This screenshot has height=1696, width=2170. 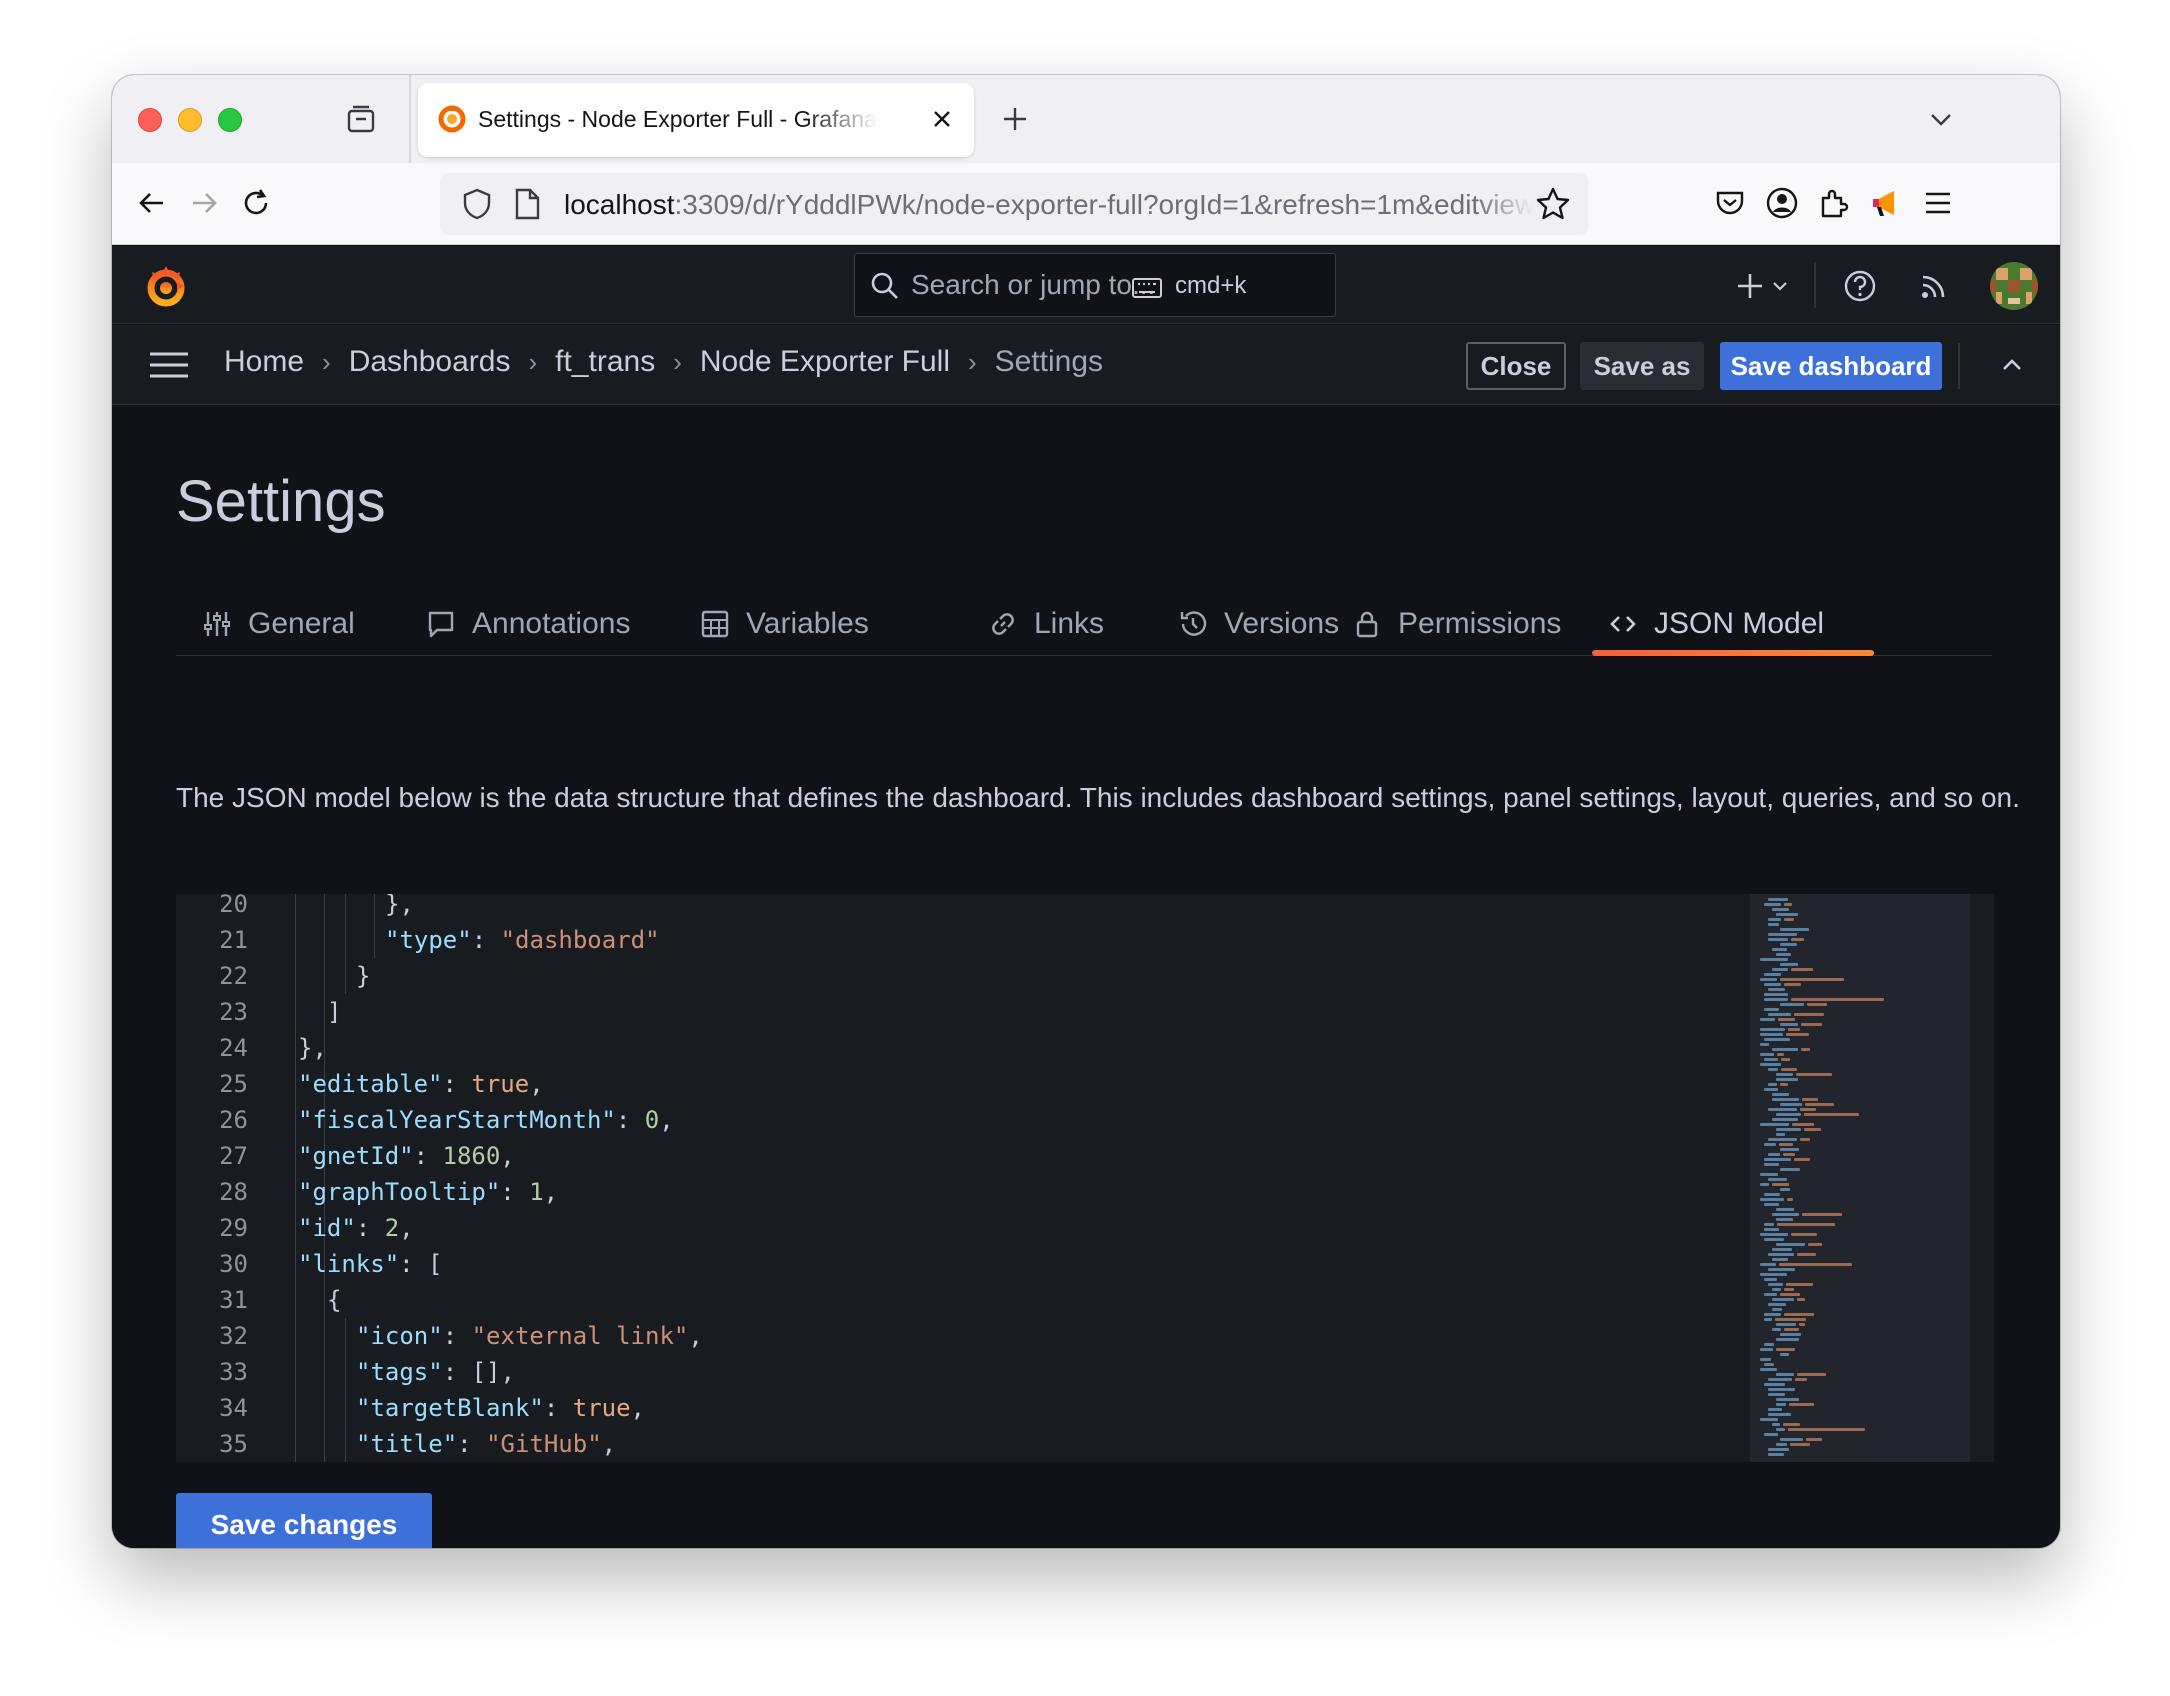 I want to click on forward-arrow-icon, so click(x=204, y=203).